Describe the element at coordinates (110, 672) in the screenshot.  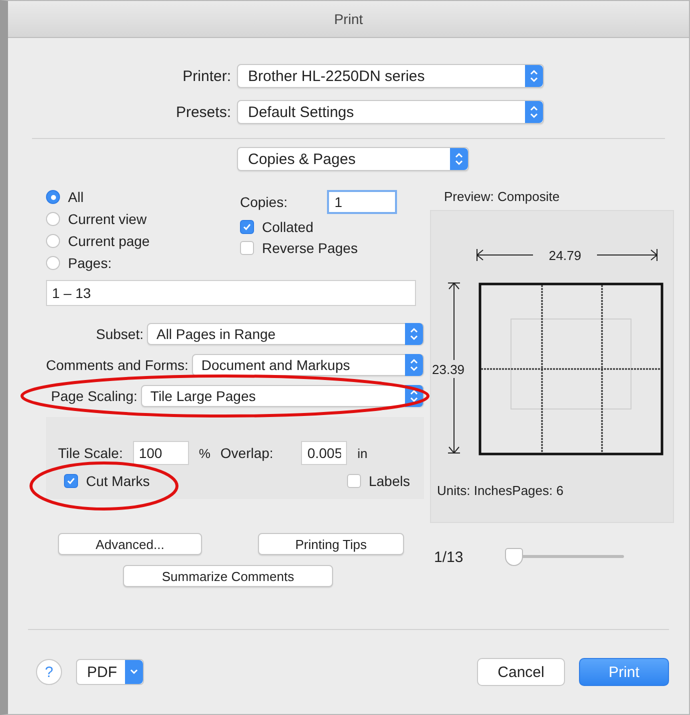
I see `pdf-menu-button: PDF` at that location.